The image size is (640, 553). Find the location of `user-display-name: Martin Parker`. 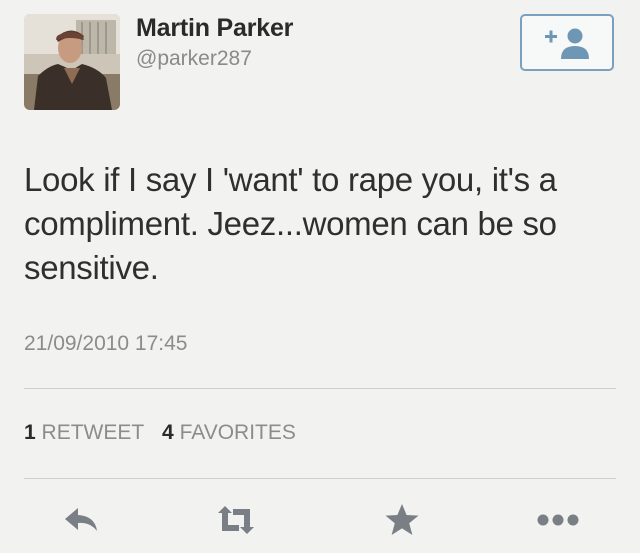

user-display-name: Martin Parker is located at coordinates (214, 28).